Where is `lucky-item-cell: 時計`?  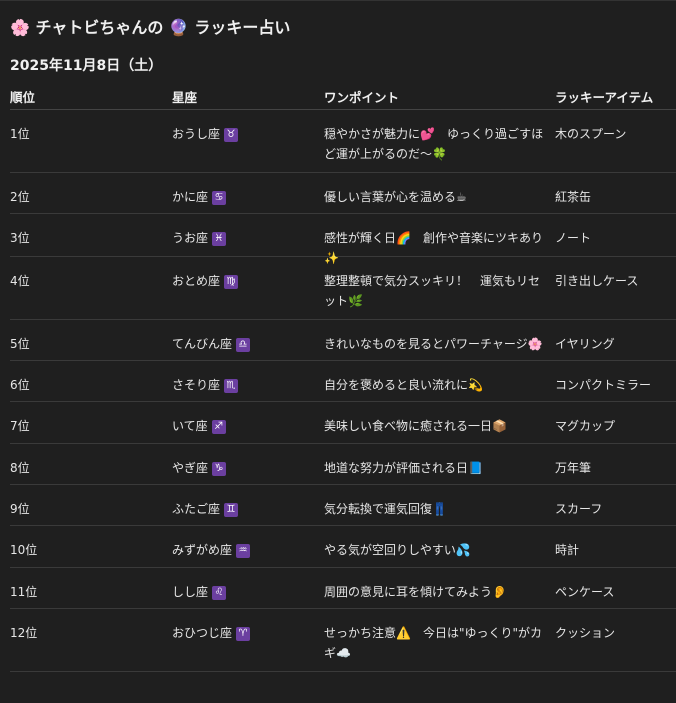 lucky-item-cell: 時計 is located at coordinates (567, 550).